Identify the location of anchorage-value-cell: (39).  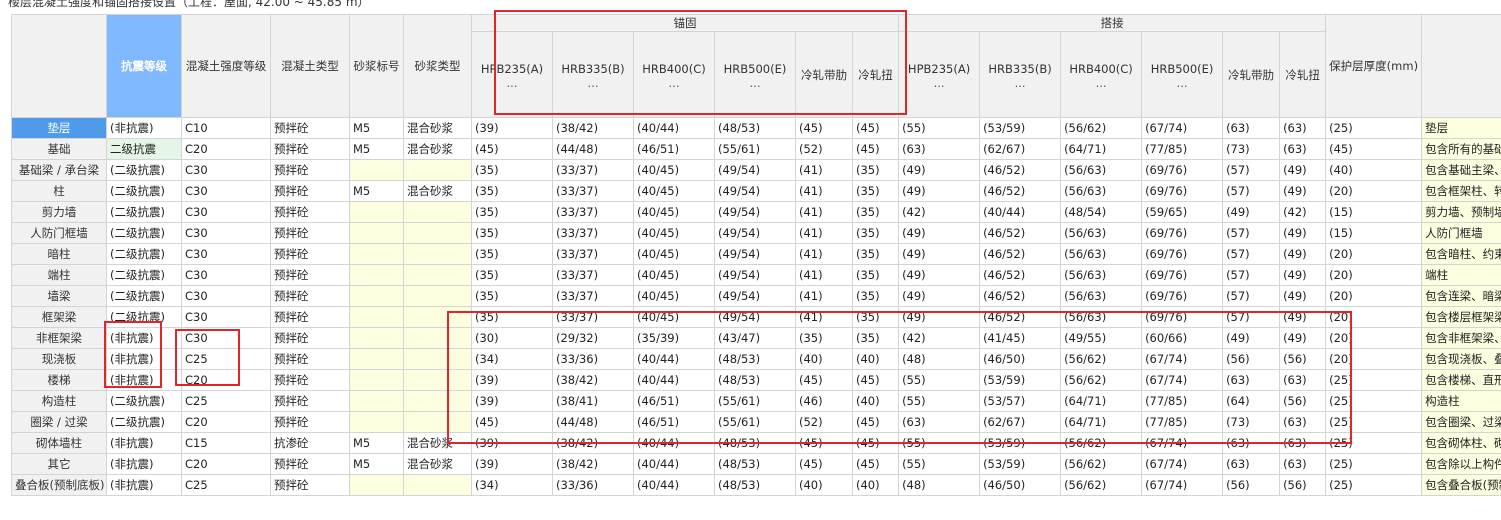
(512, 443).